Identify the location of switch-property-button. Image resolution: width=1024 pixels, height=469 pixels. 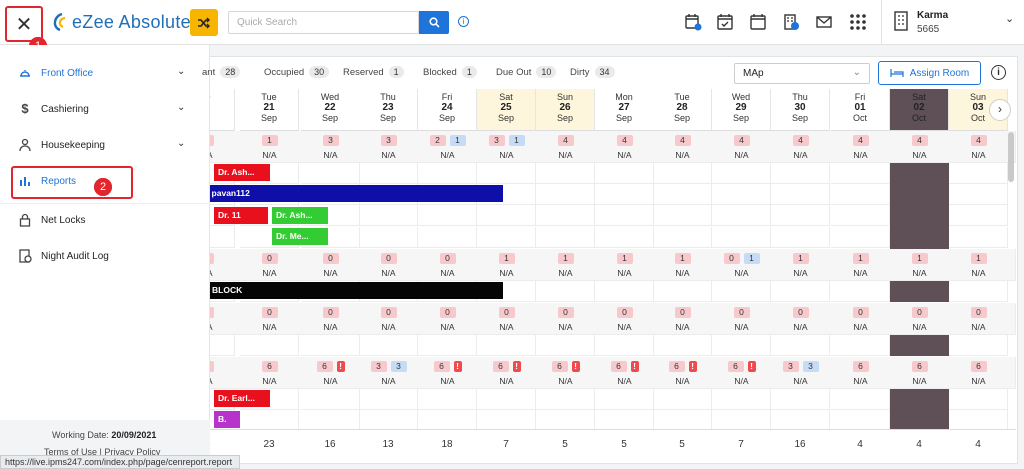
(204, 22).